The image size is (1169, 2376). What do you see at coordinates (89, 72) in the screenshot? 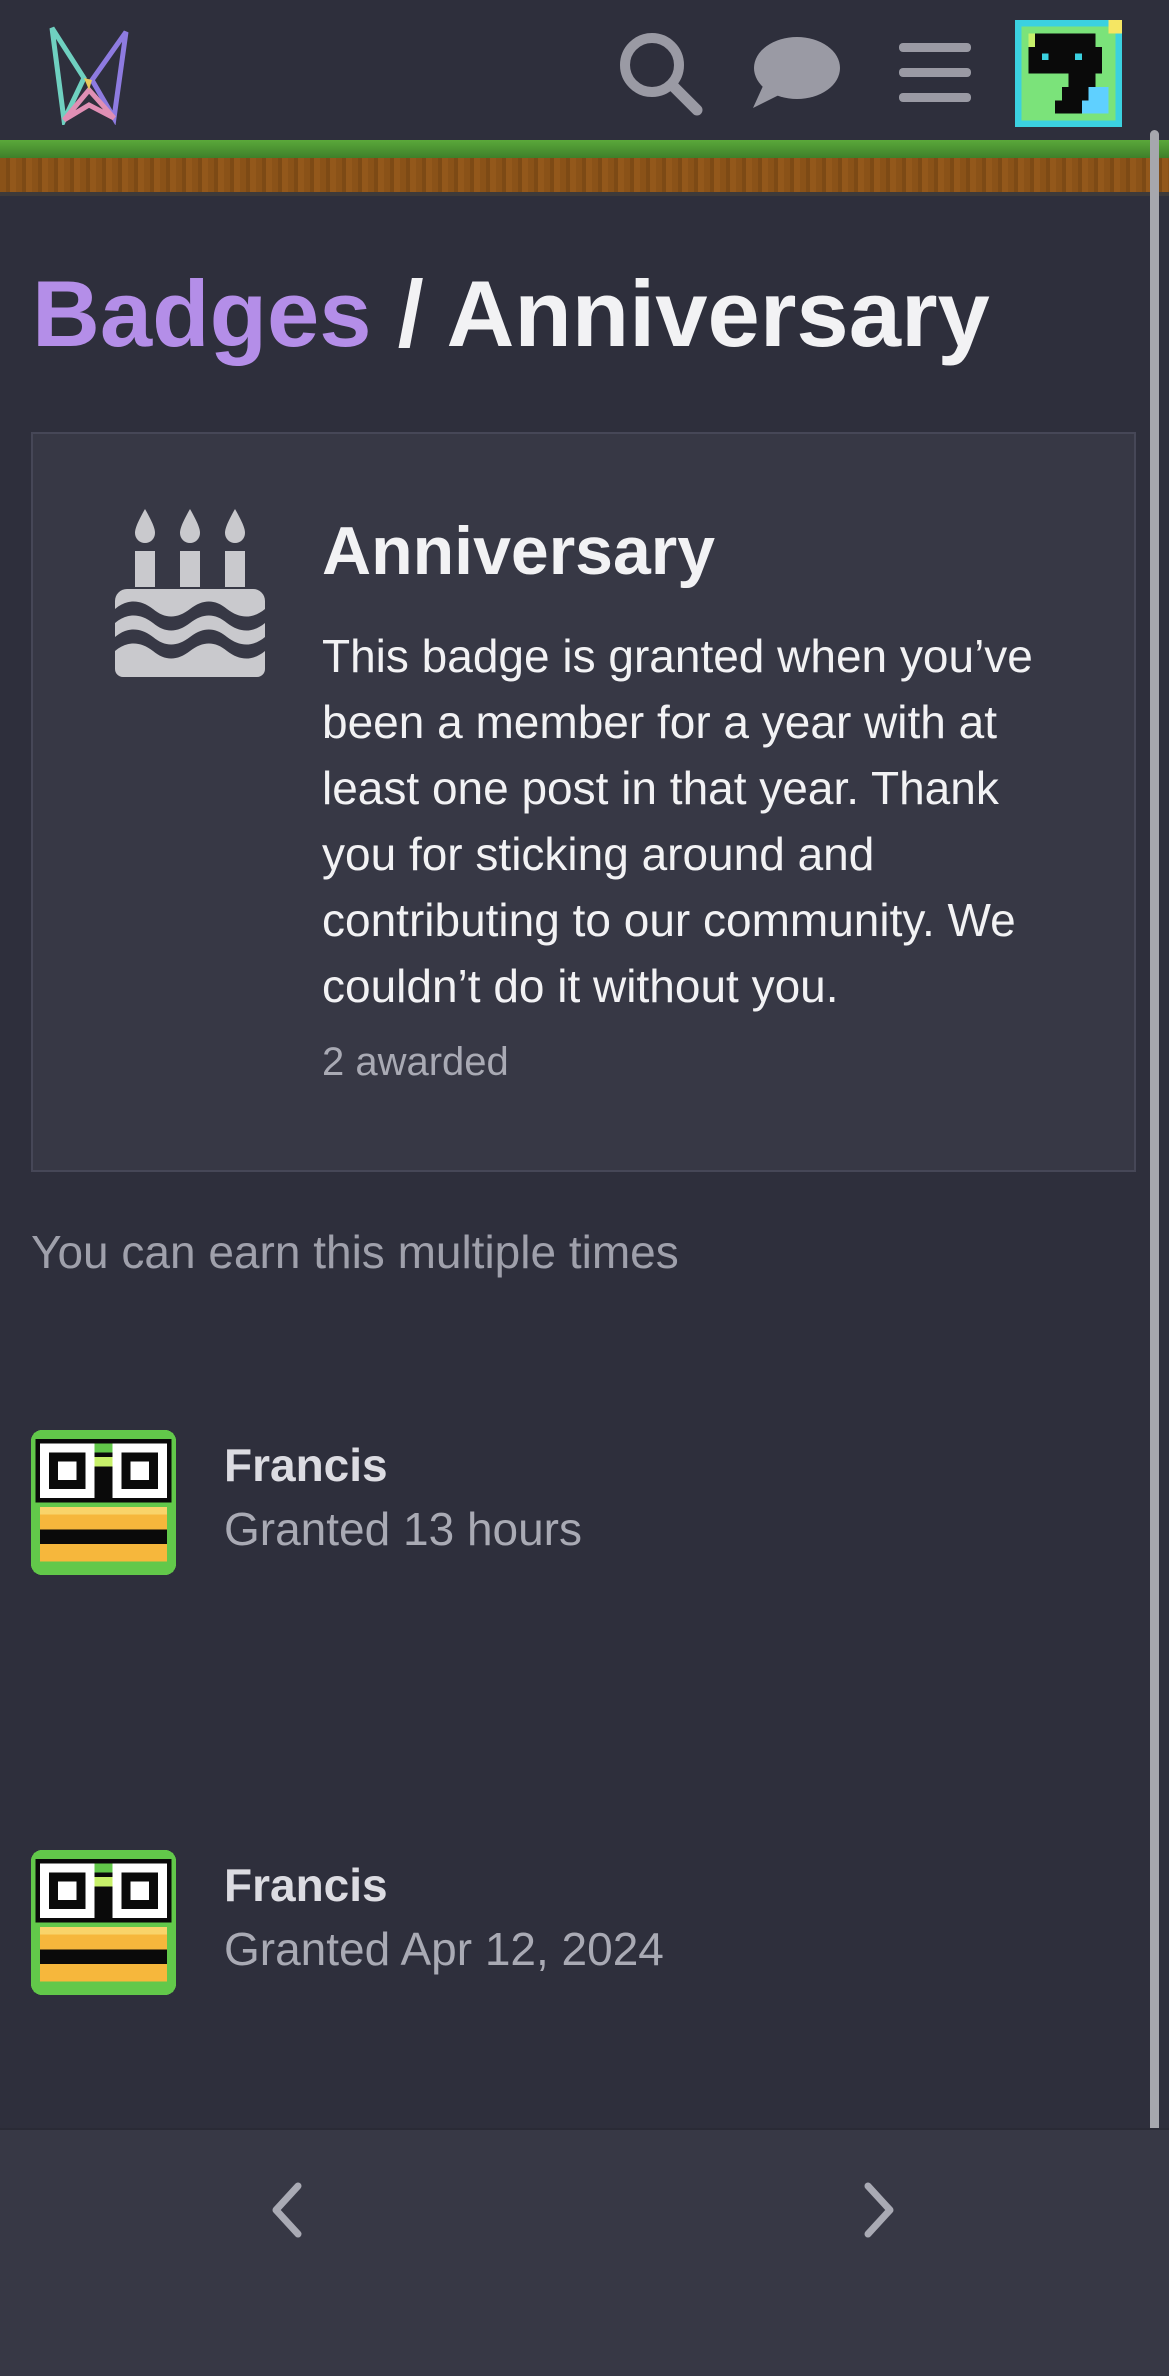
I see `site-logo` at bounding box center [89, 72].